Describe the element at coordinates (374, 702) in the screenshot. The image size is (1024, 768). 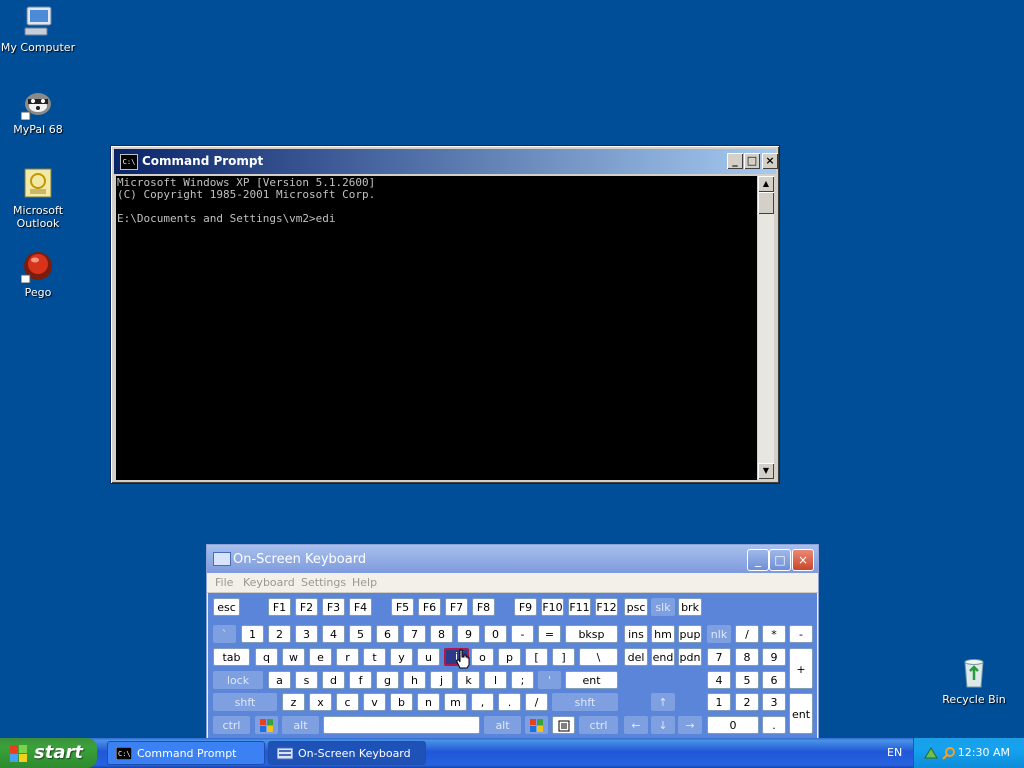
I see `key-v: v` at that location.